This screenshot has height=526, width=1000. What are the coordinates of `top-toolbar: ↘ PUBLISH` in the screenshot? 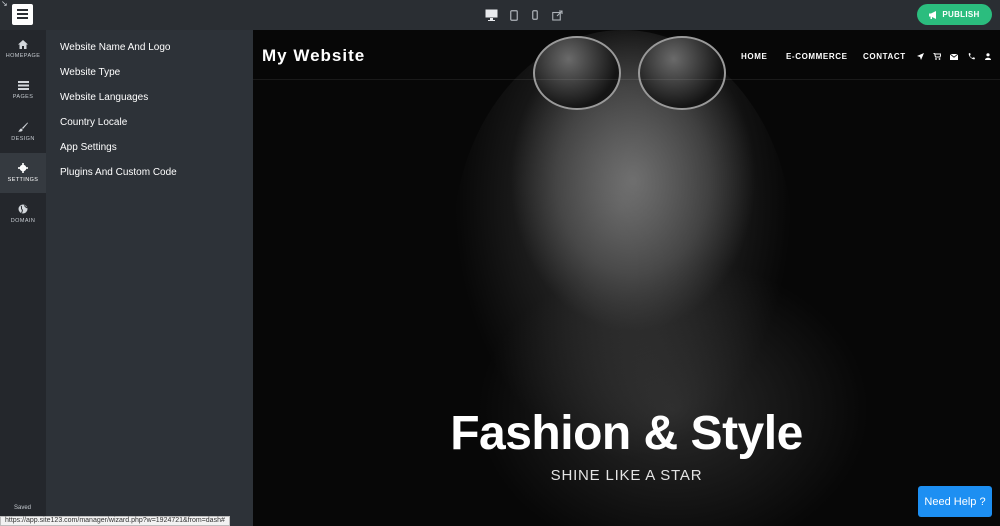 It's located at (500, 15).